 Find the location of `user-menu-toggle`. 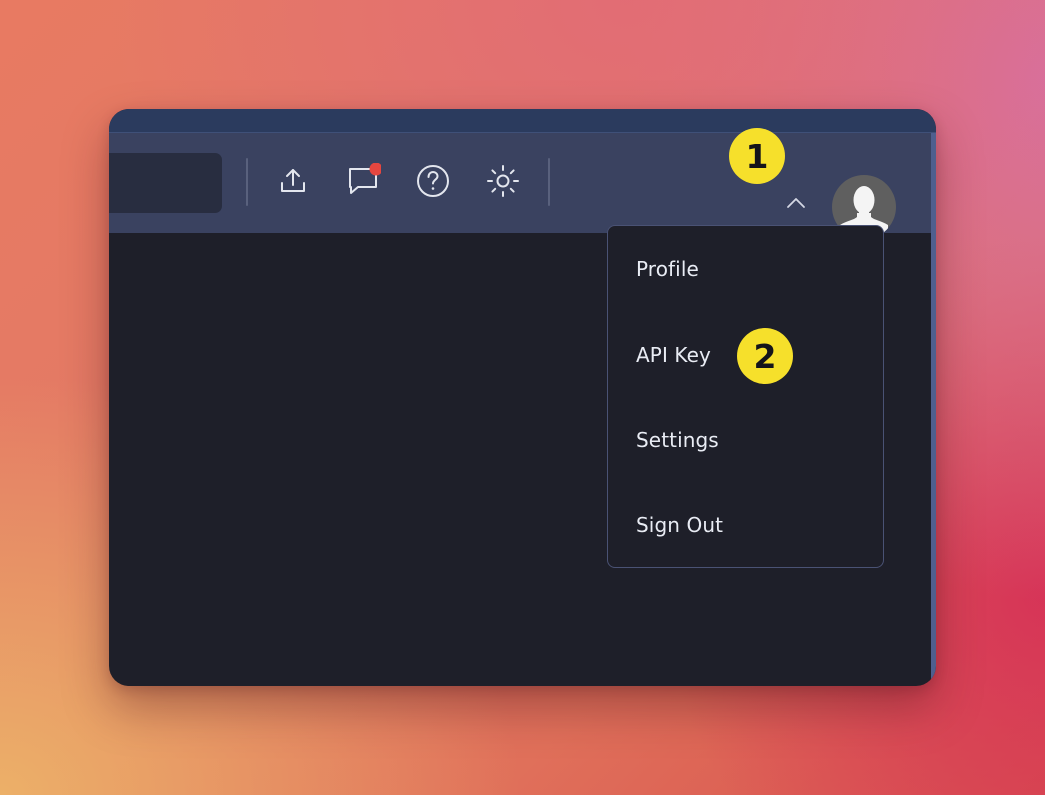

user-menu-toggle is located at coordinates (796, 203).